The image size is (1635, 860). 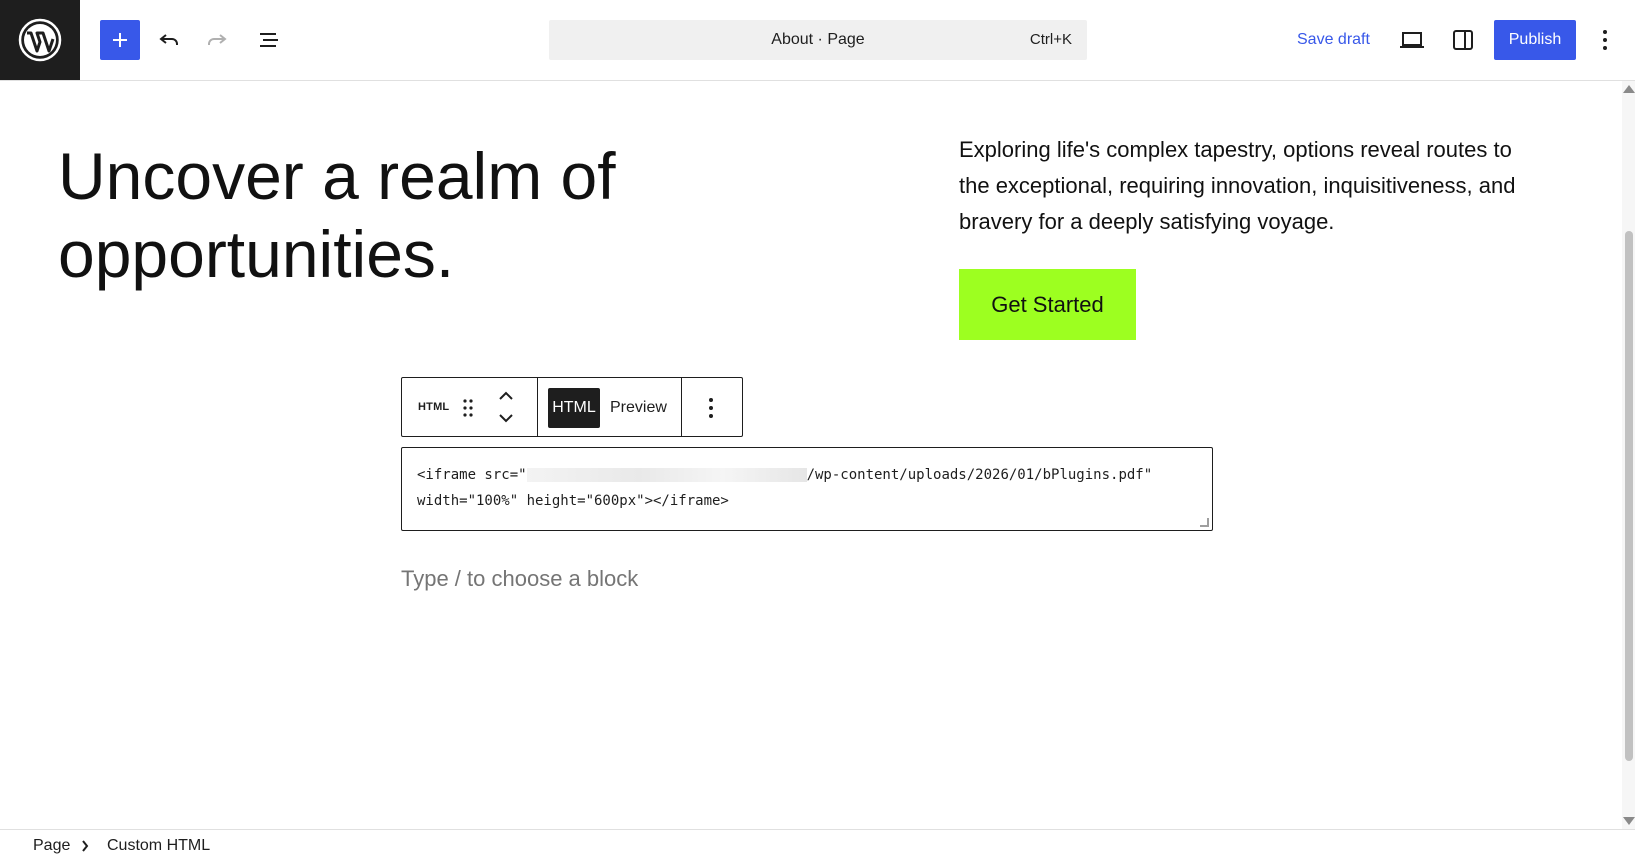 I want to click on chevron-right-icon, so click(x=85, y=846).